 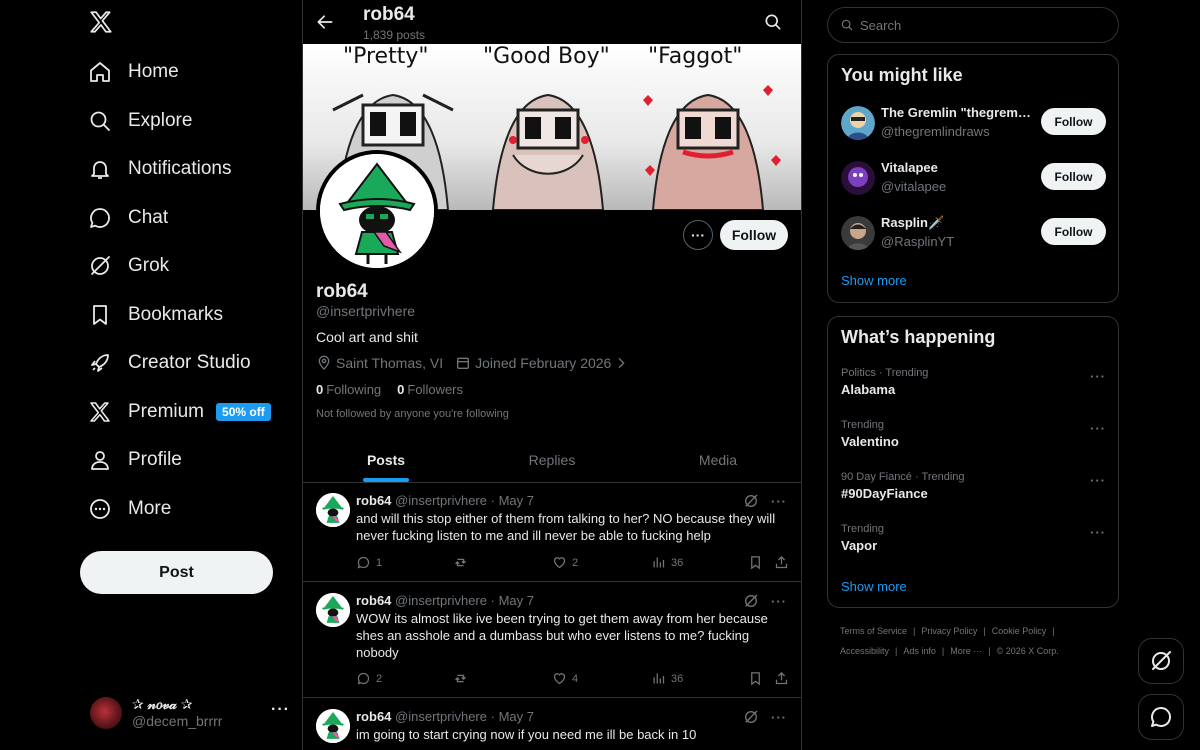 I want to click on nav-more: More, so click(x=129, y=509).